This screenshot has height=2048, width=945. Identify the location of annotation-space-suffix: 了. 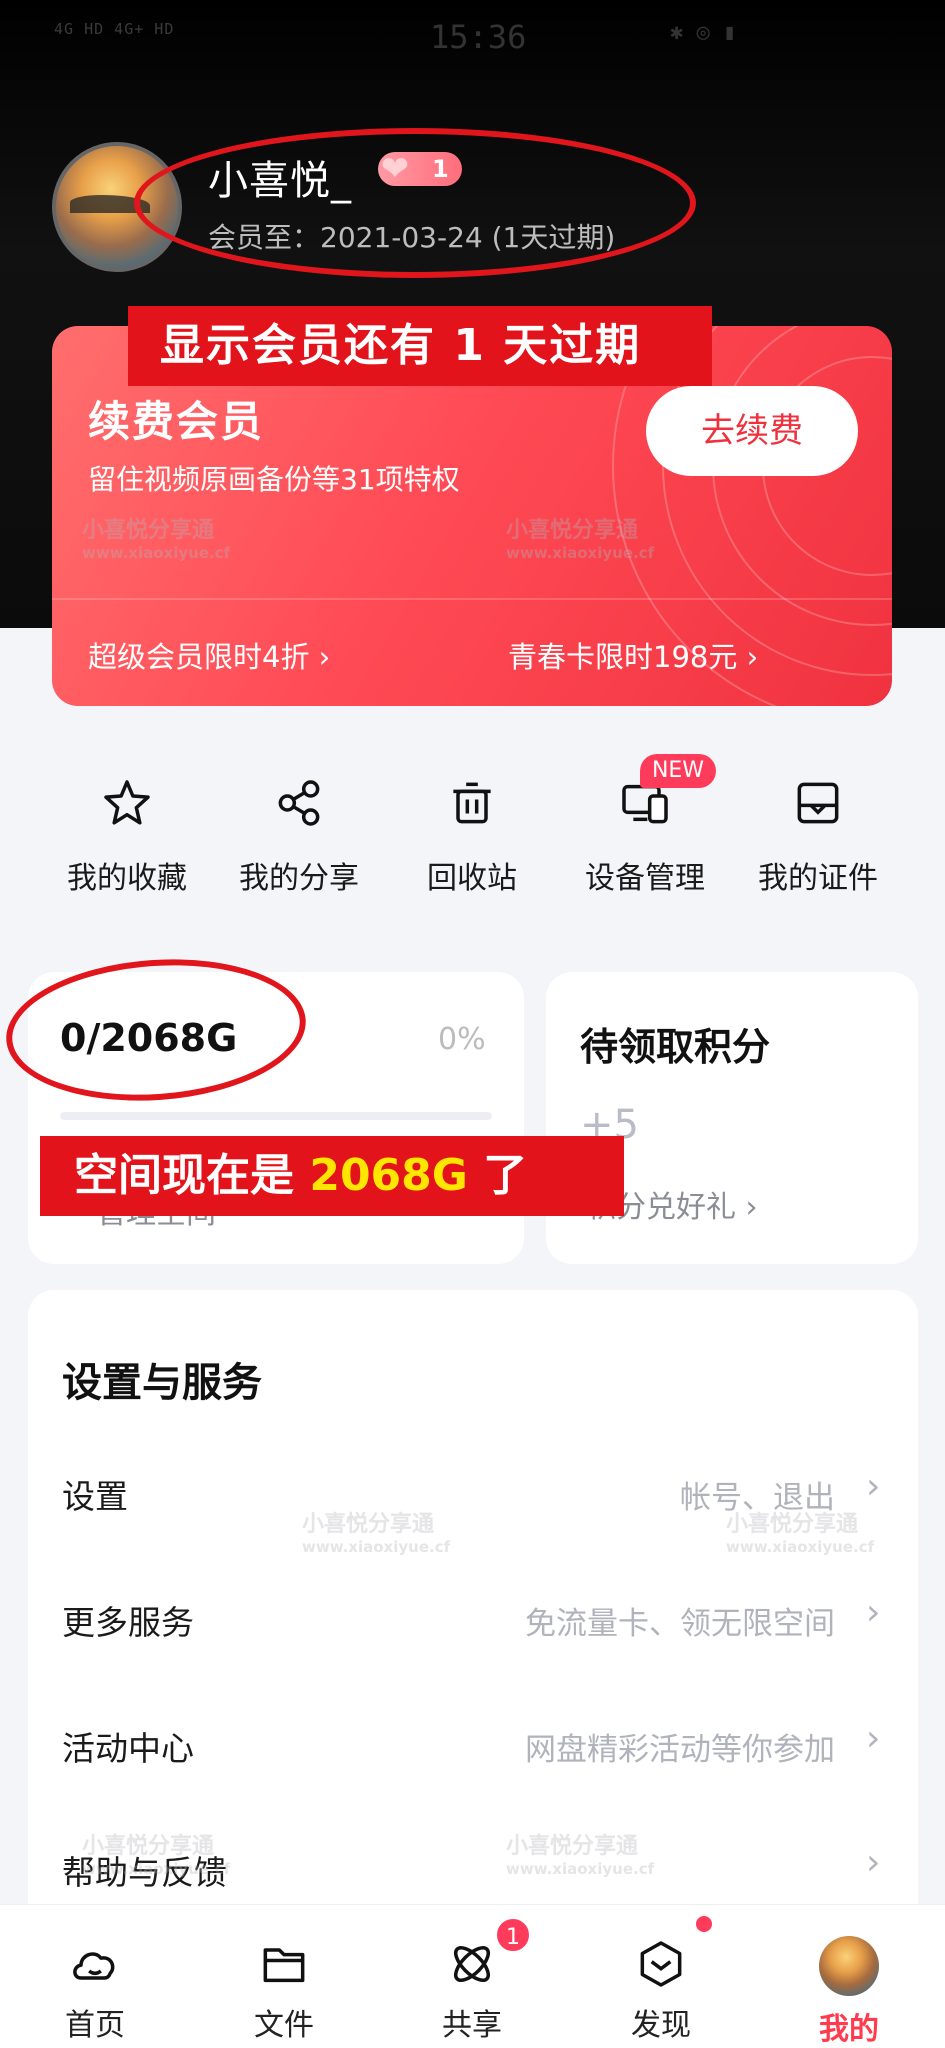
(497, 1175).